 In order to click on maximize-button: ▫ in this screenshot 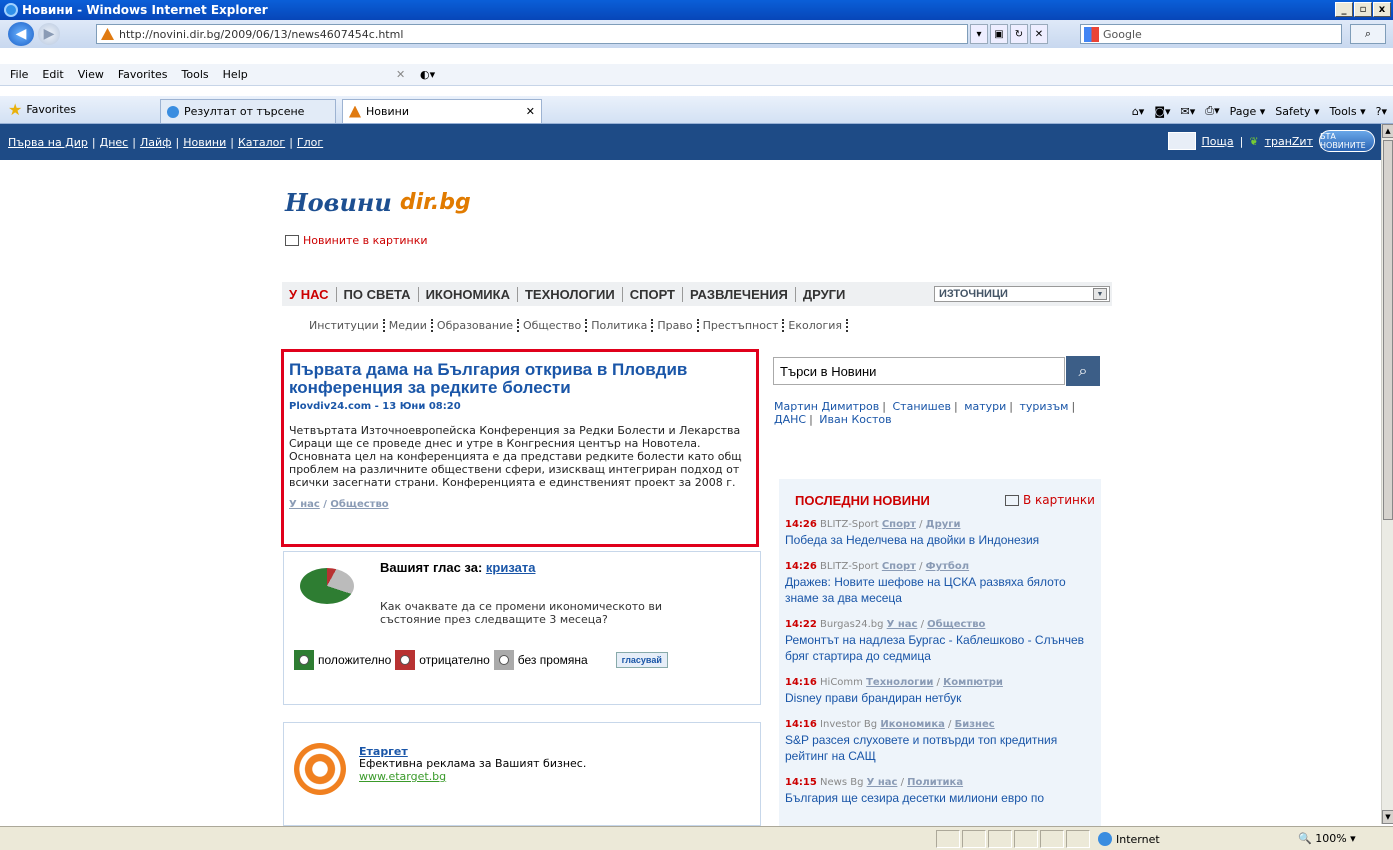, I will do `click(1363, 9)`.